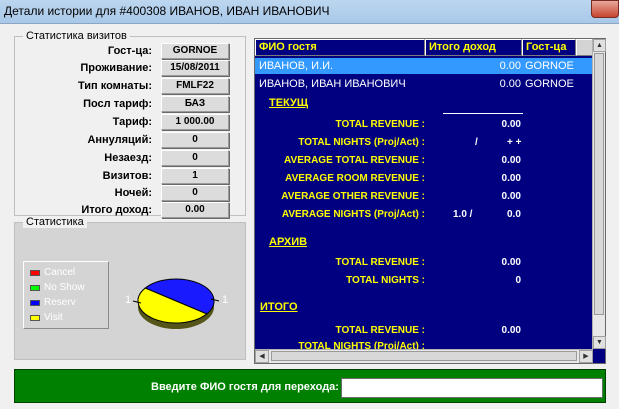 Image resolution: width=619 pixels, height=409 pixels. What do you see at coordinates (76, 36) in the screenshot?
I see `visit-stats-title: Статистика визитов` at bounding box center [76, 36].